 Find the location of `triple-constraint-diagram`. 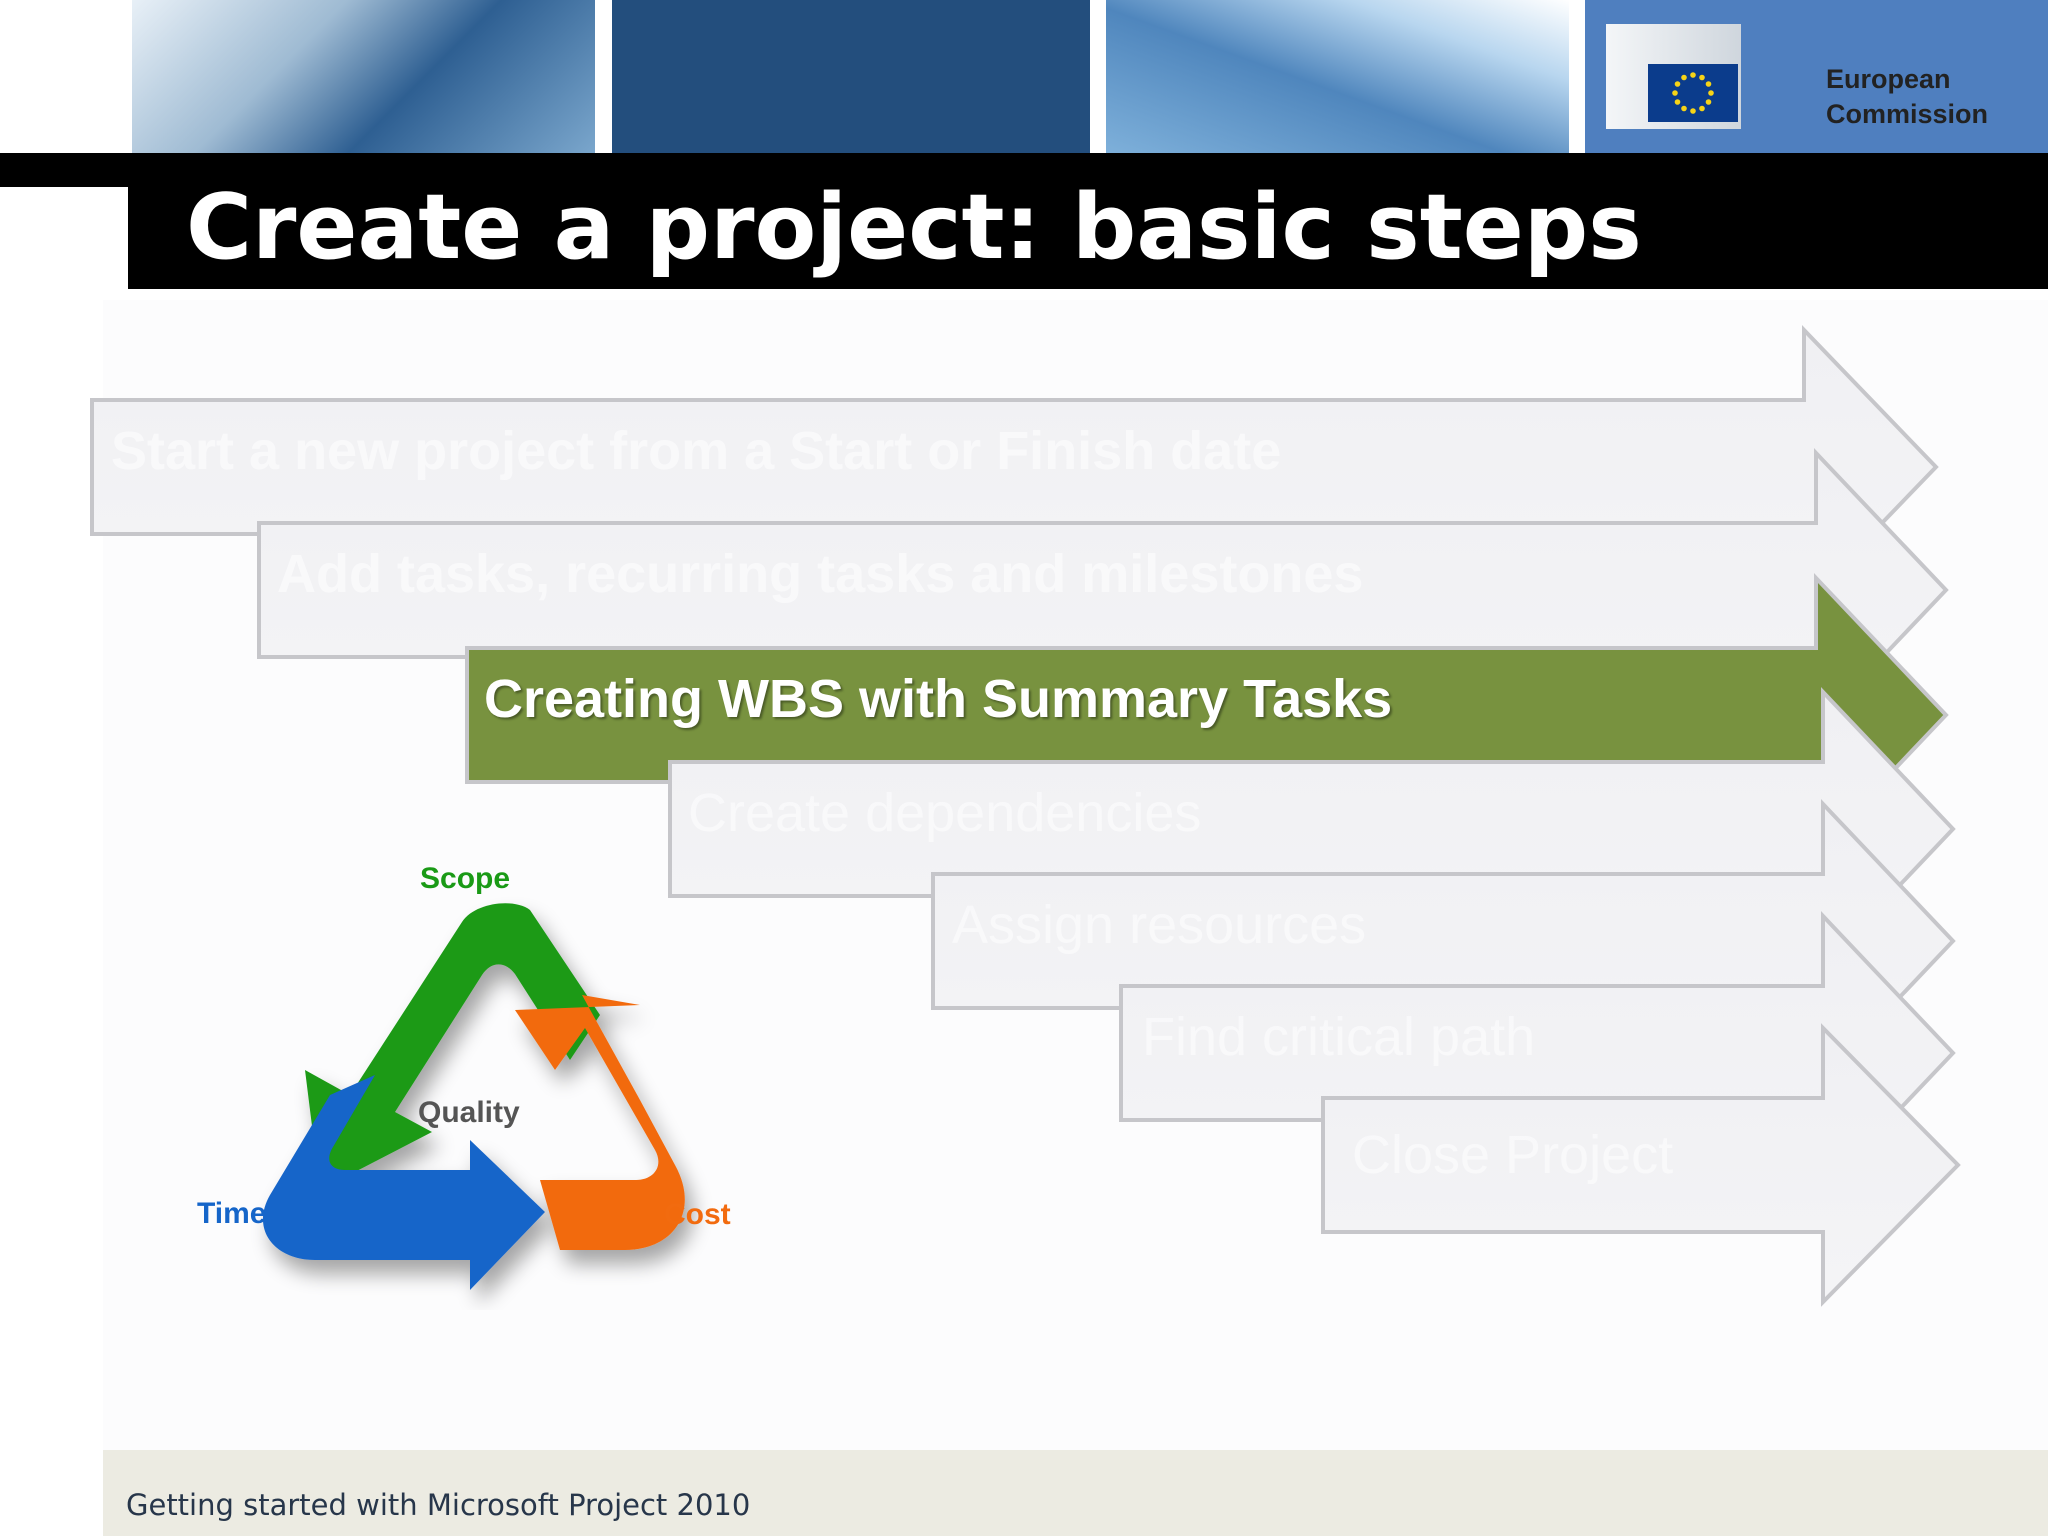

triple-constraint-diagram is located at coordinates (473, 1096).